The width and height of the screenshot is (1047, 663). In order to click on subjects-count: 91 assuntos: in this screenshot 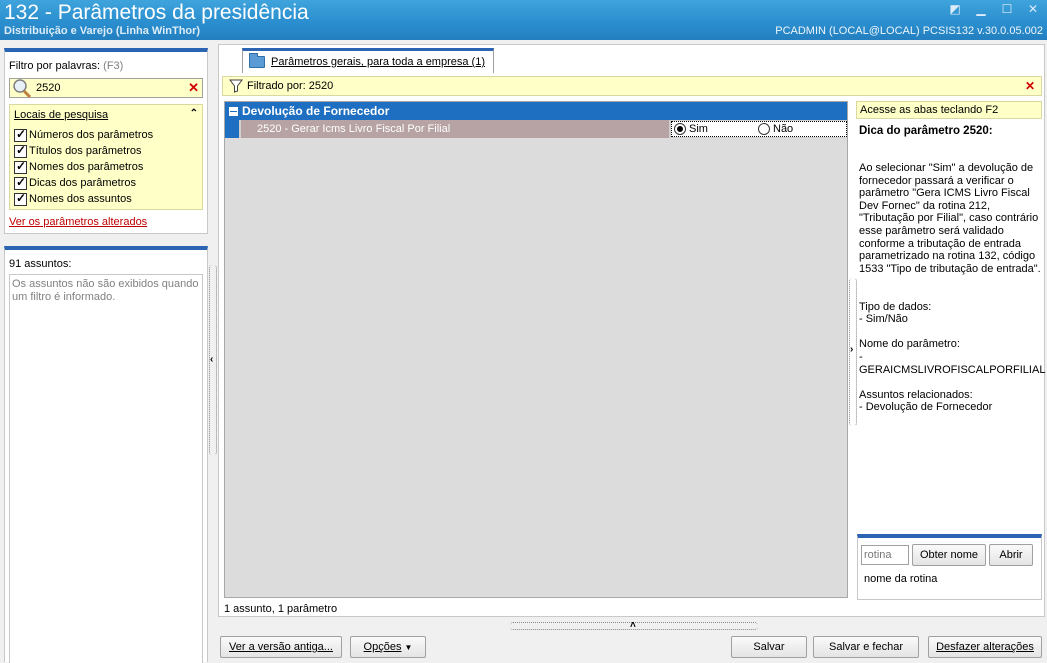, I will do `click(40, 264)`.